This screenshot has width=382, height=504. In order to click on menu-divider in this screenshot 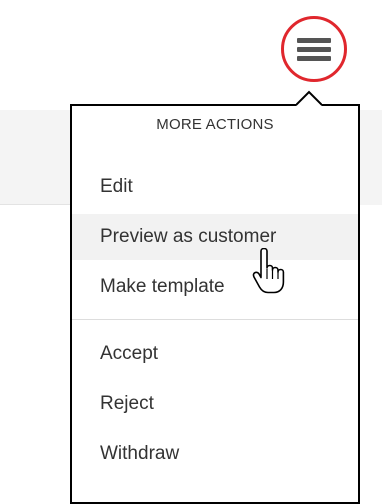, I will do `click(215, 319)`.